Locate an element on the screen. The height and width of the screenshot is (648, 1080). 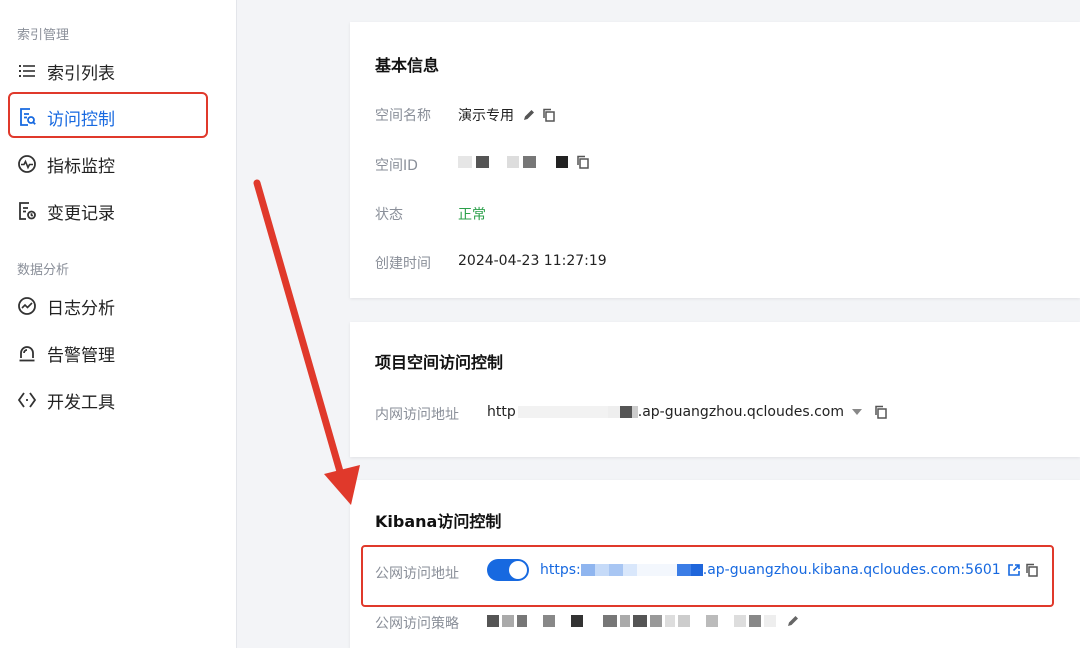
sidebar-item-change-log: 变更记录 is located at coordinates (66, 211).